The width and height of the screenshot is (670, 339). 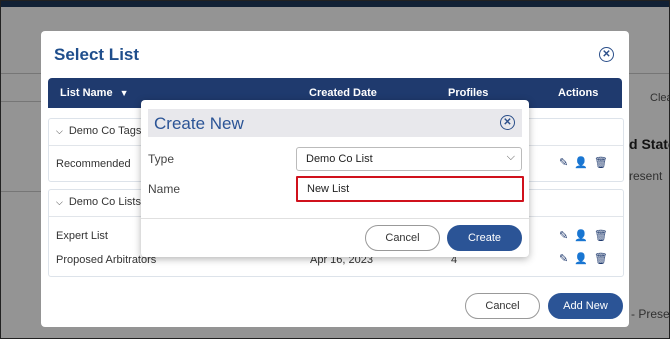 What do you see at coordinates (199, 123) in the screenshot?
I see `create-new-title: Create New` at bounding box center [199, 123].